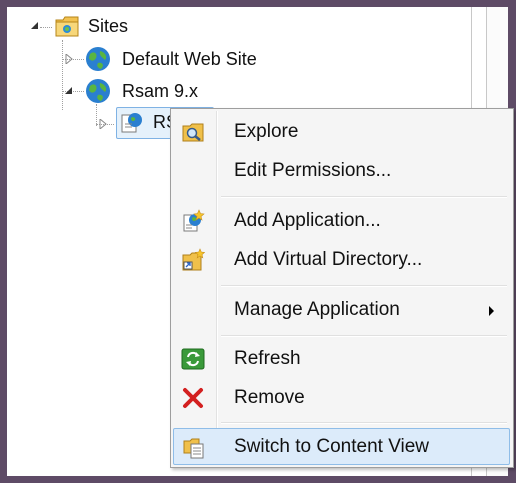  Describe the element at coordinates (341, 359) in the screenshot. I see `menu-item-refresh: Refresh` at that location.